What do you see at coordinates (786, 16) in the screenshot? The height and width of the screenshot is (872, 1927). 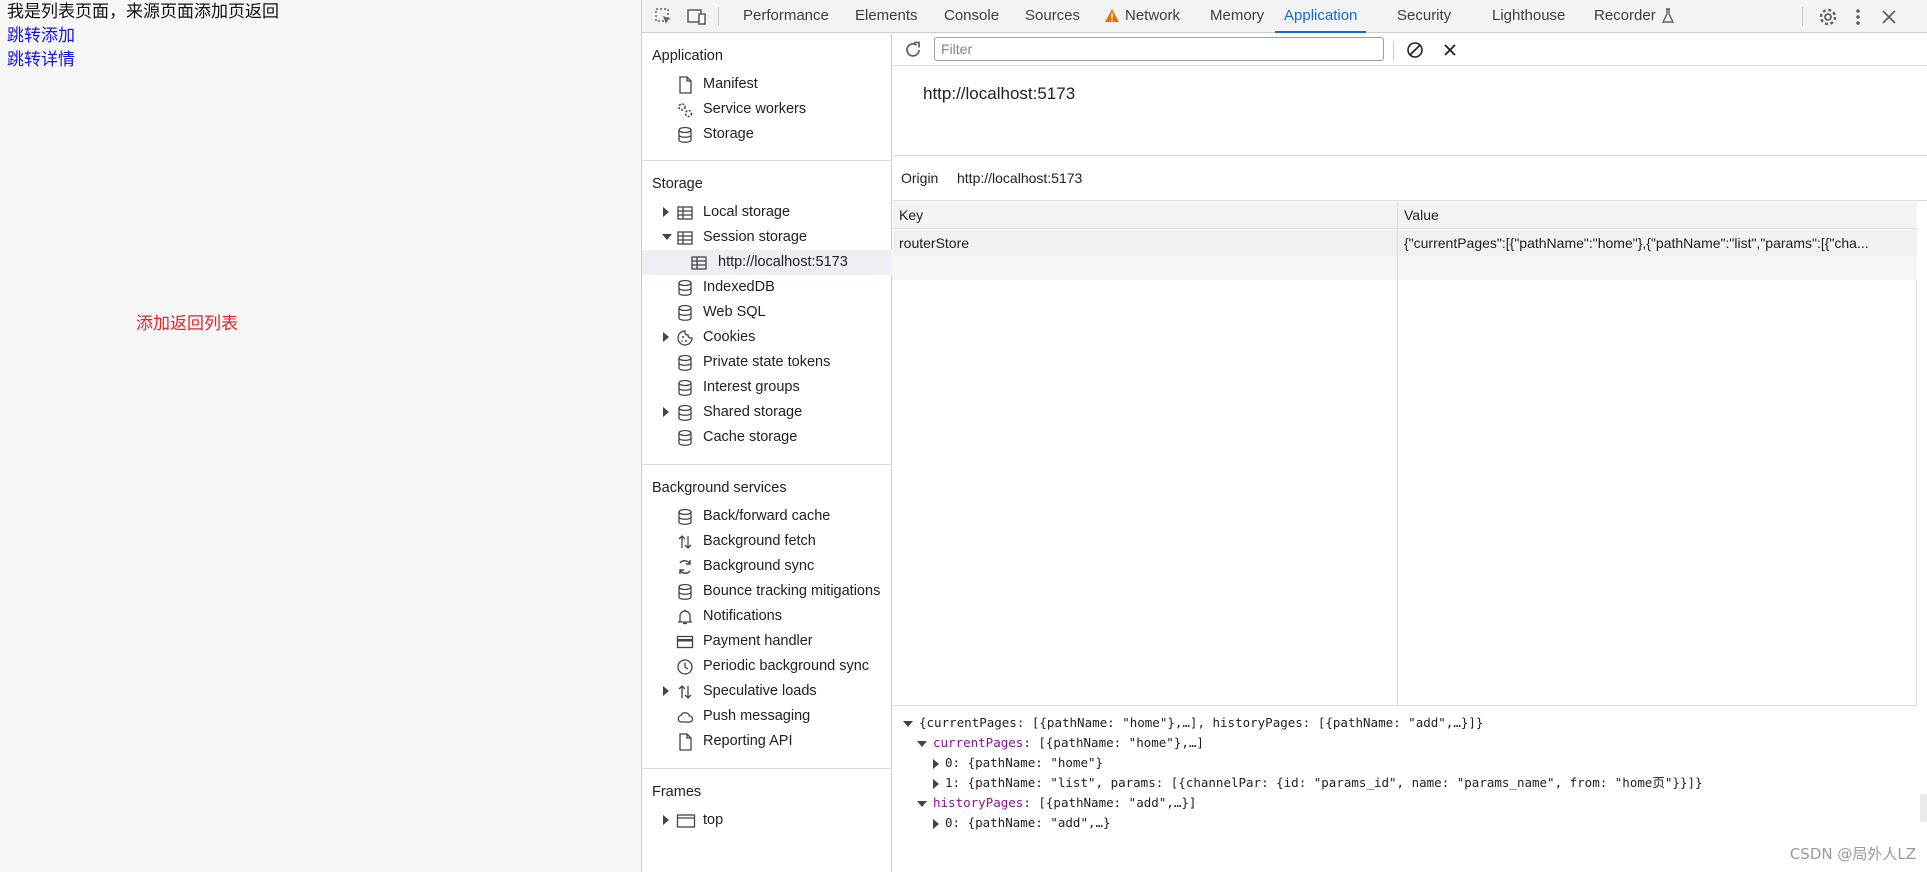 I see `tab-performance: Performance` at bounding box center [786, 16].